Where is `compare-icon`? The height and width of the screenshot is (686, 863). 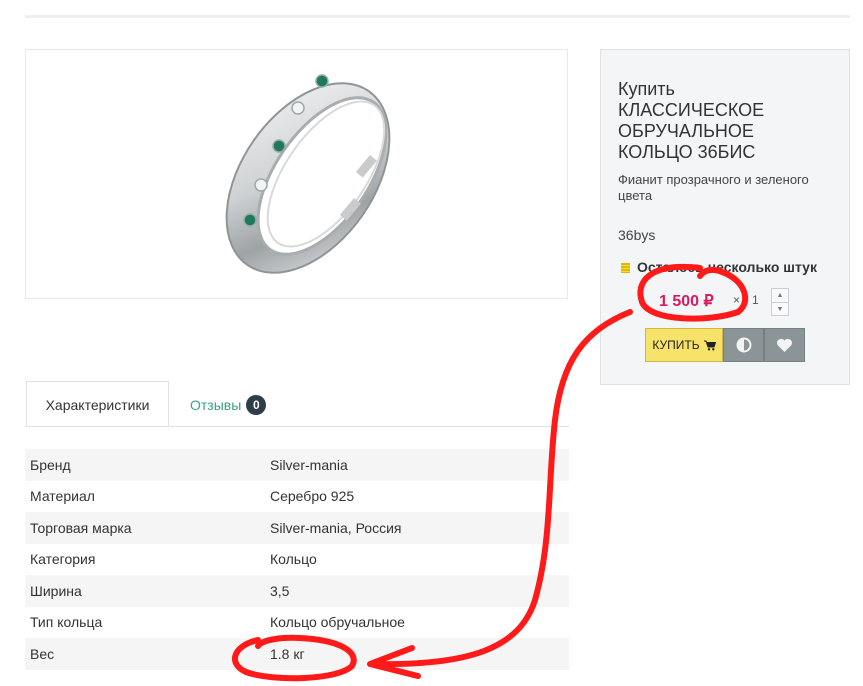 compare-icon is located at coordinates (743, 345).